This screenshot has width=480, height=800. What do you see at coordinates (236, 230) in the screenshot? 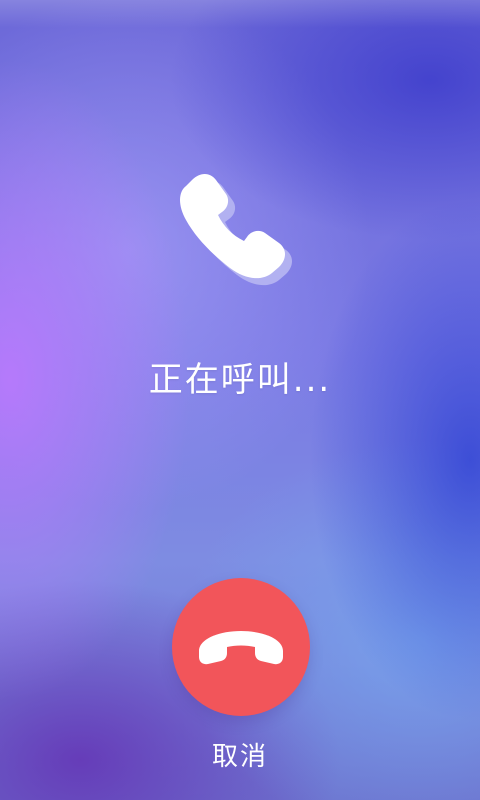
I see `phone-icon` at bounding box center [236, 230].